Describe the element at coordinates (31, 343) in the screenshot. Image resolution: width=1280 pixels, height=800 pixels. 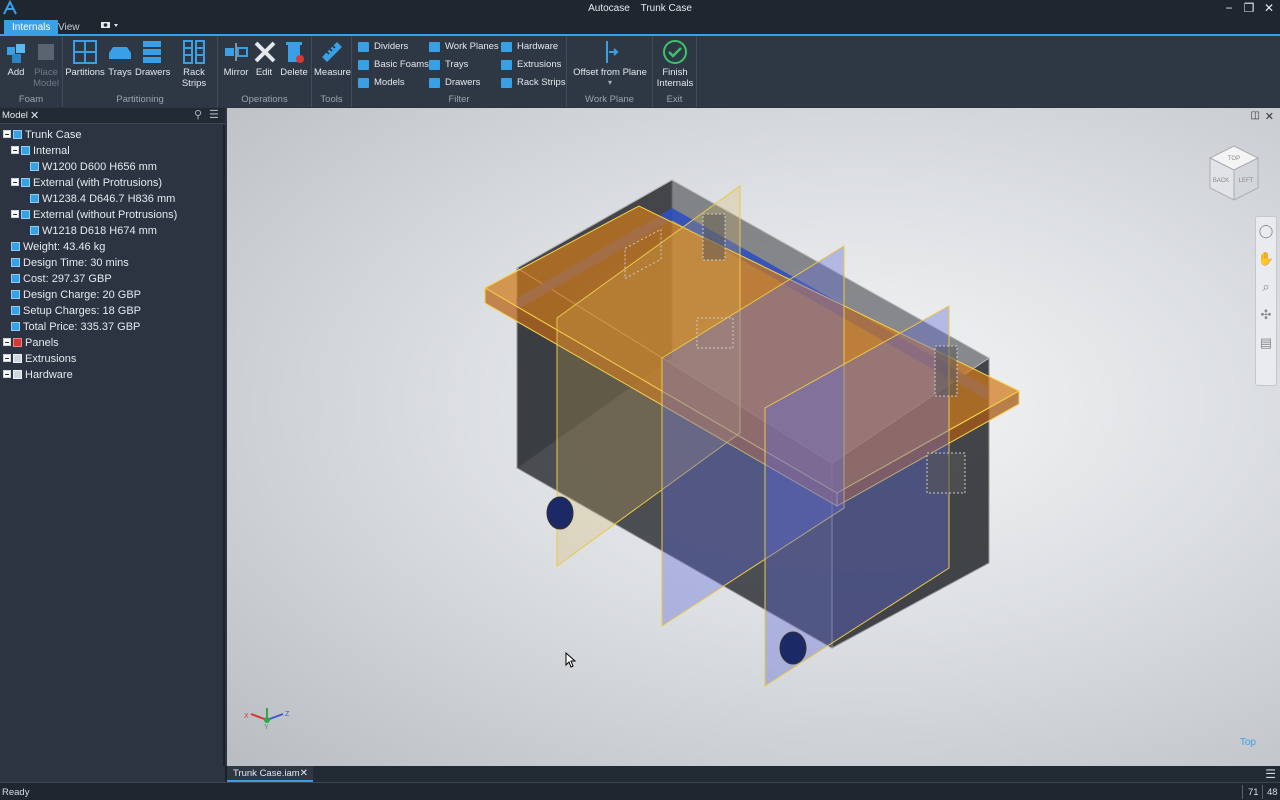
I see `tree-node: Panels` at that location.